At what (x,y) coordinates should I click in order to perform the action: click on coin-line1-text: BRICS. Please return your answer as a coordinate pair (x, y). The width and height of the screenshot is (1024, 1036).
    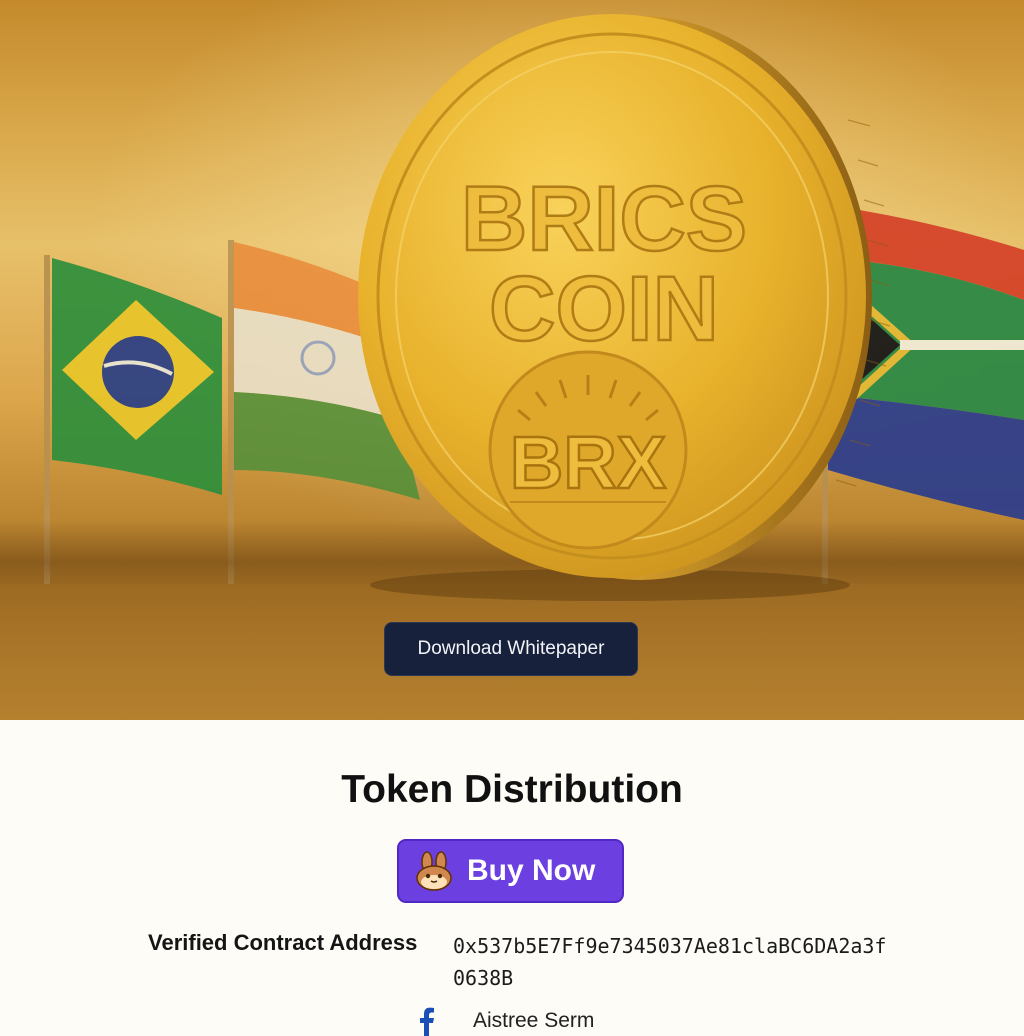
    Looking at the image, I should click on (604, 219).